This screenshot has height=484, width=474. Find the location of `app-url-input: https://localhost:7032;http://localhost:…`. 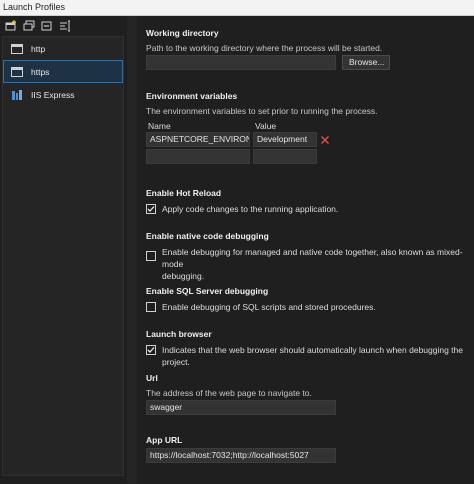

app-url-input: https://localhost:7032;http://localhost:… is located at coordinates (241, 455).